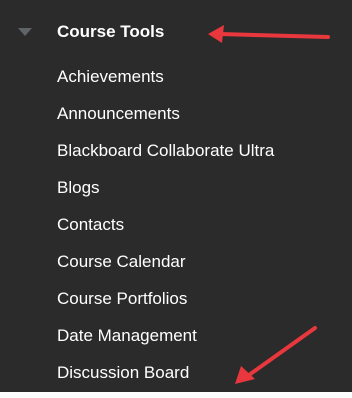  Describe the element at coordinates (25, 32) in the screenshot. I see `triangle-down-icon` at that location.